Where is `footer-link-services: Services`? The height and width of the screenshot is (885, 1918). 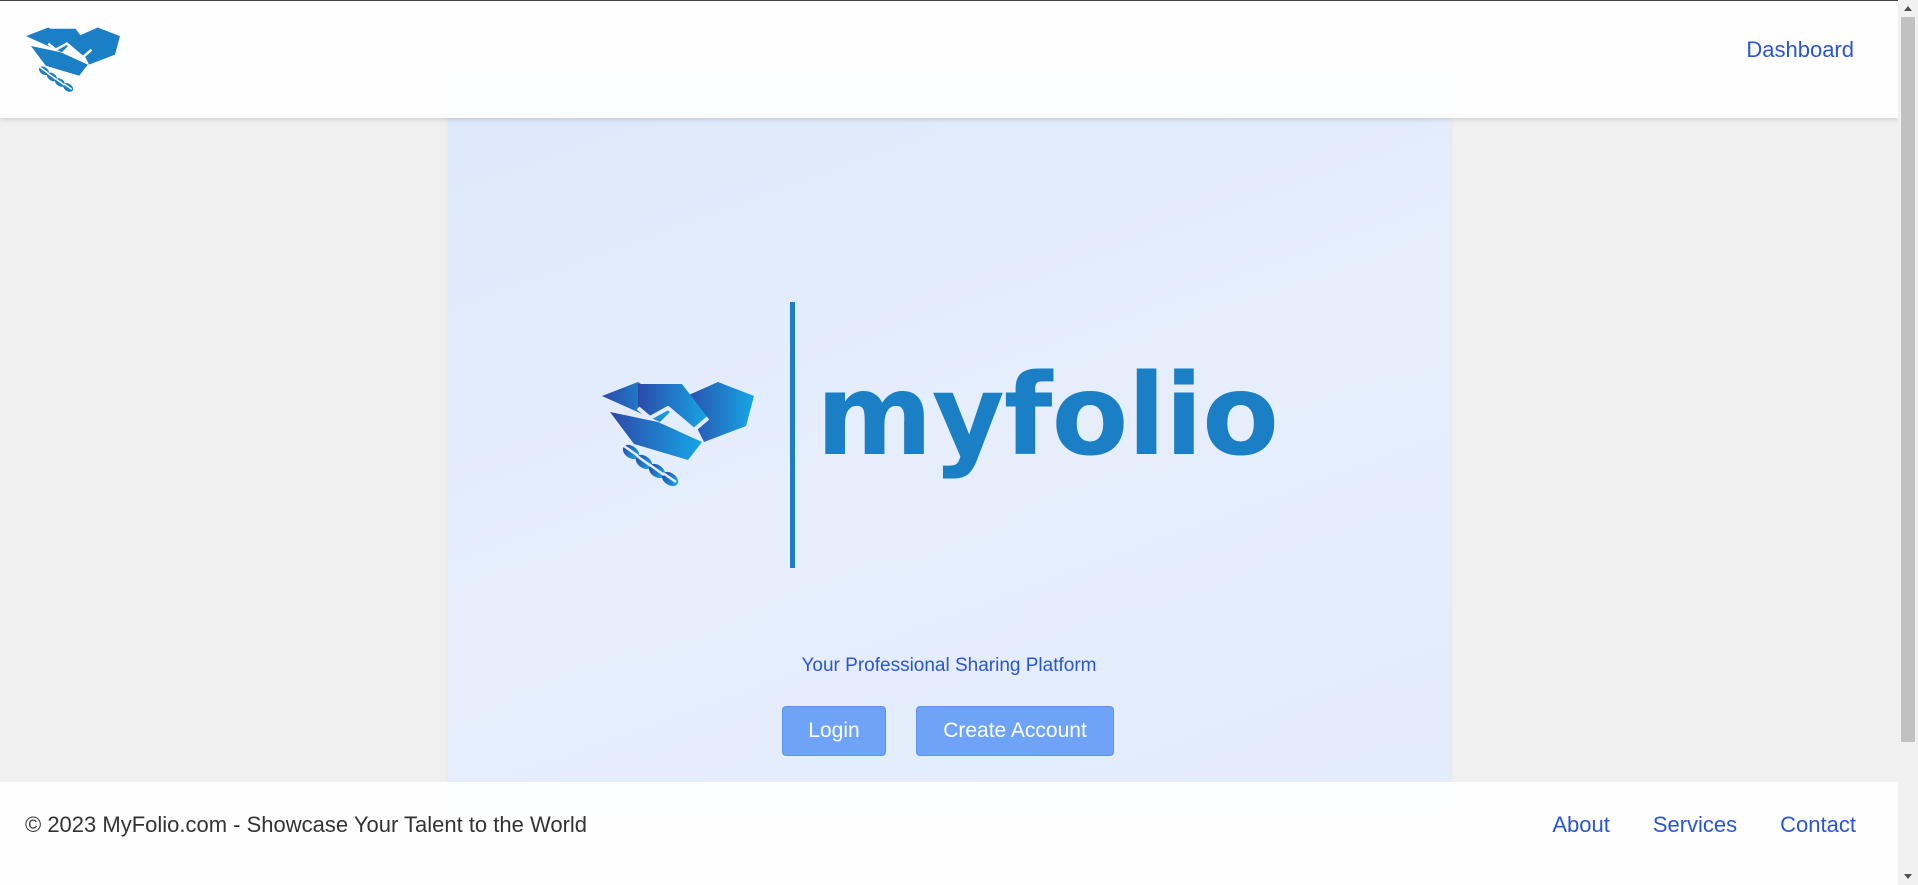
footer-link-services: Services is located at coordinates (1695, 825).